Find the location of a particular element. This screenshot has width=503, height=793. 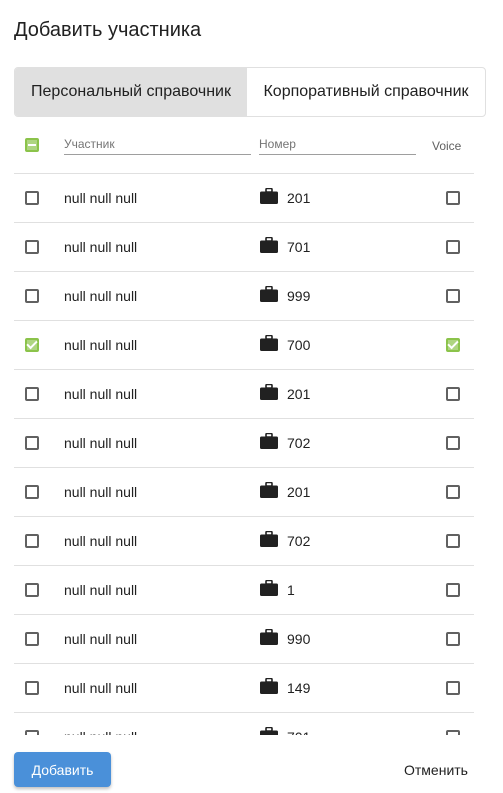

tab-corporate-directory: Корпоративный справочник is located at coordinates (366, 92).